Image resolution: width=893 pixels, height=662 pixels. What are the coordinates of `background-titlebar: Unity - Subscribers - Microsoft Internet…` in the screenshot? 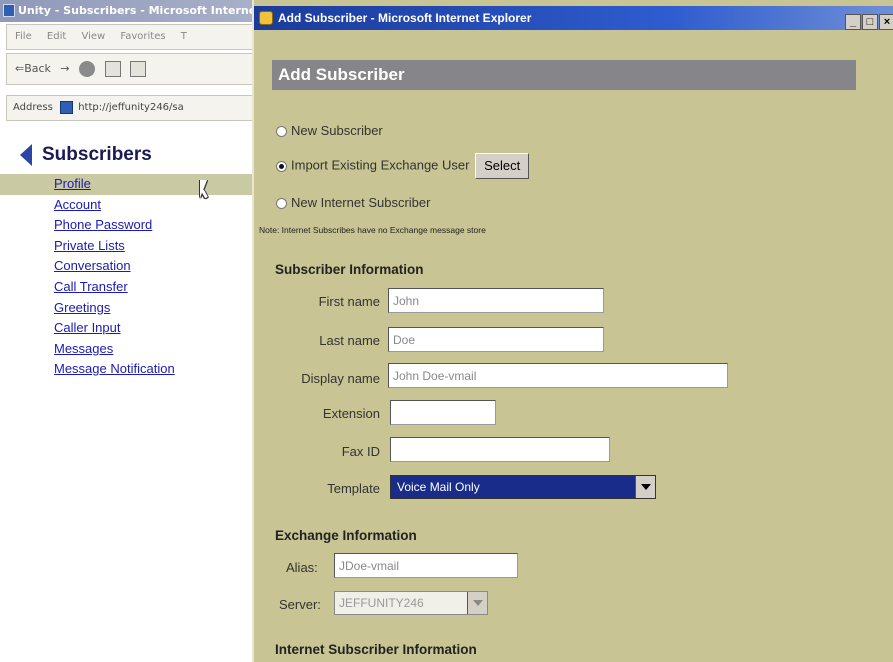 It's located at (130, 11).